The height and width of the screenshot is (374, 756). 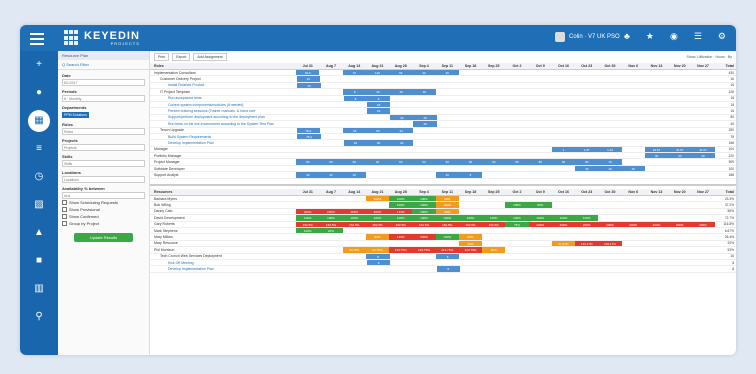 What do you see at coordinates (223, 137) in the screenshot?
I see `row-label: Build System Requirements` at bounding box center [223, 137].